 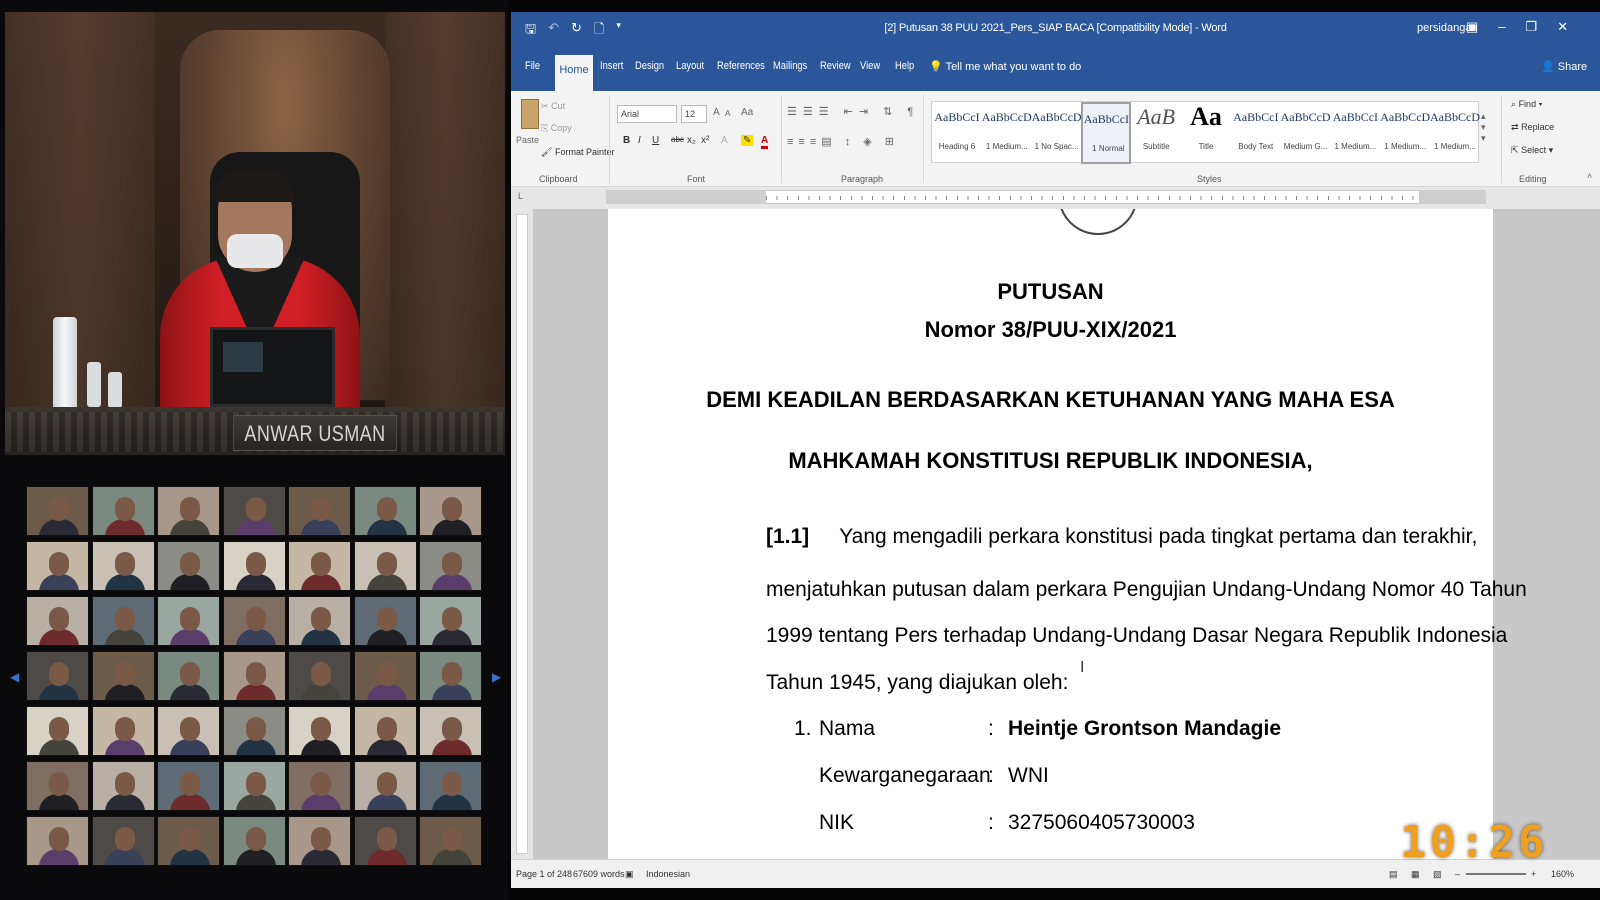 I want to click on share-button: 👤 Share, so click(x=1564, y=66).